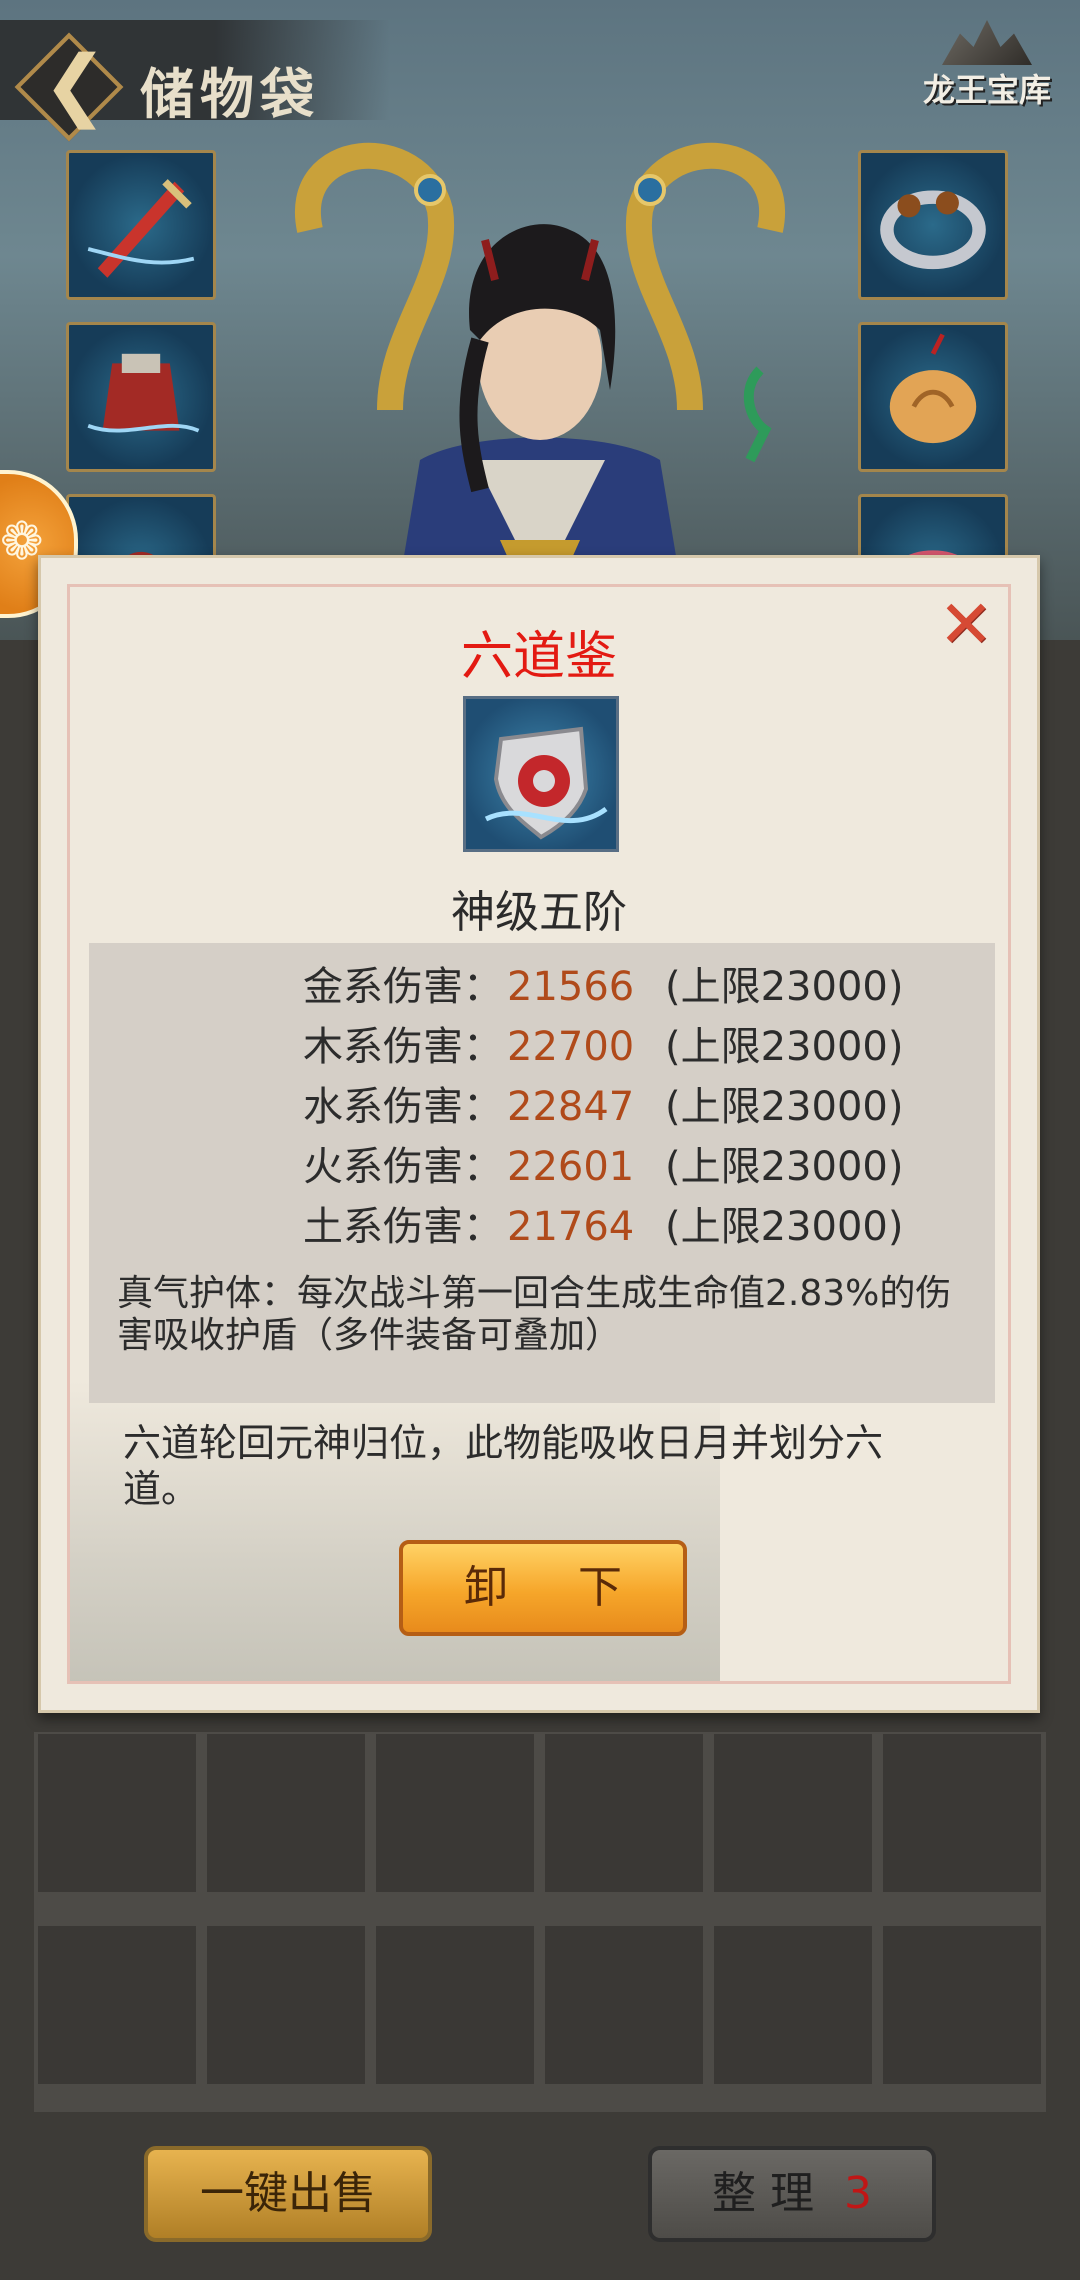 This screenshot has height=2280, width=1080. I want to click on stat-label: 木系伤害：, so click(403, 1047).